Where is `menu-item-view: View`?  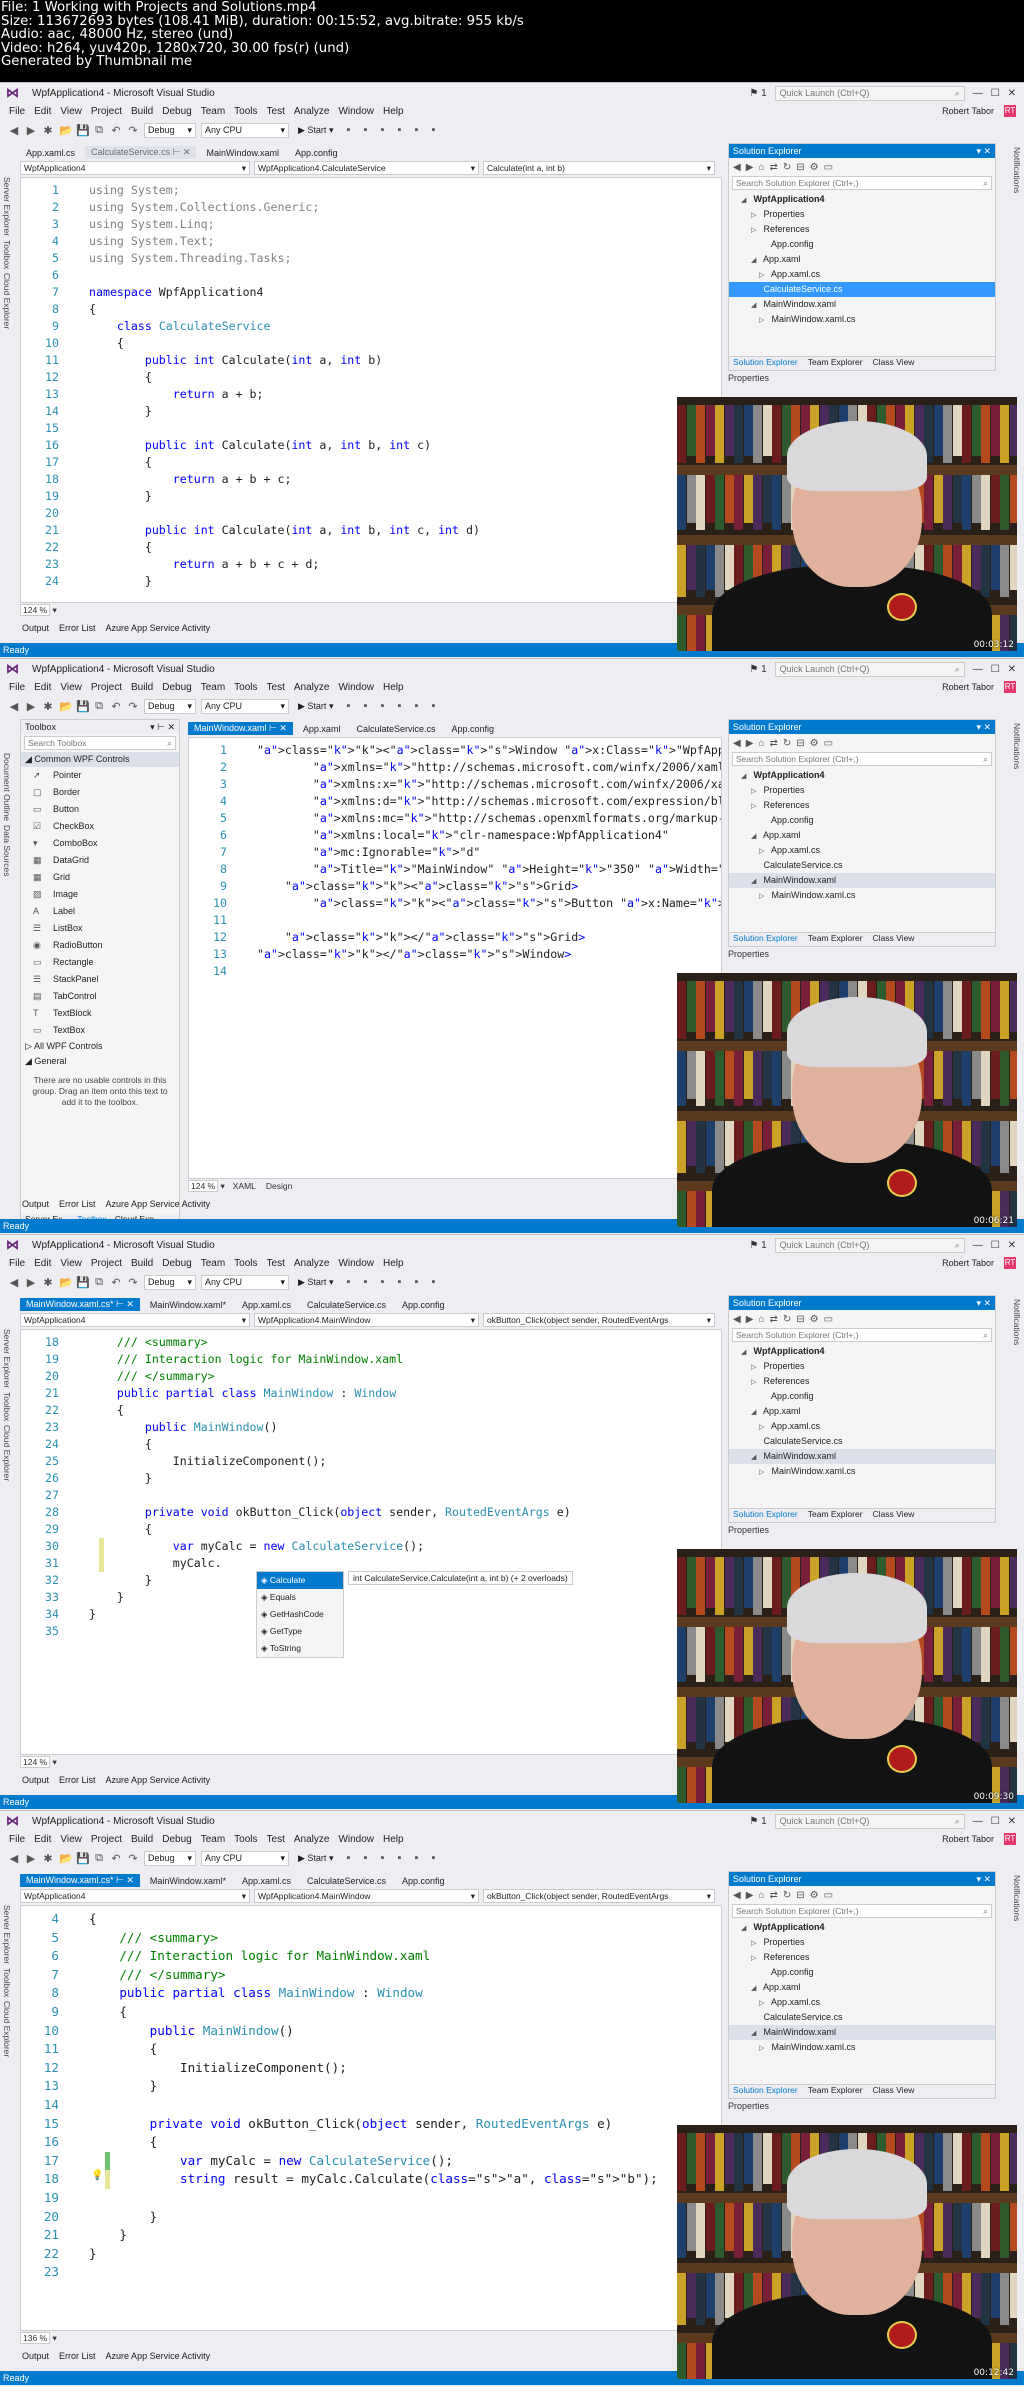 menu-item-view: View is located at coordinates (71, 1839).